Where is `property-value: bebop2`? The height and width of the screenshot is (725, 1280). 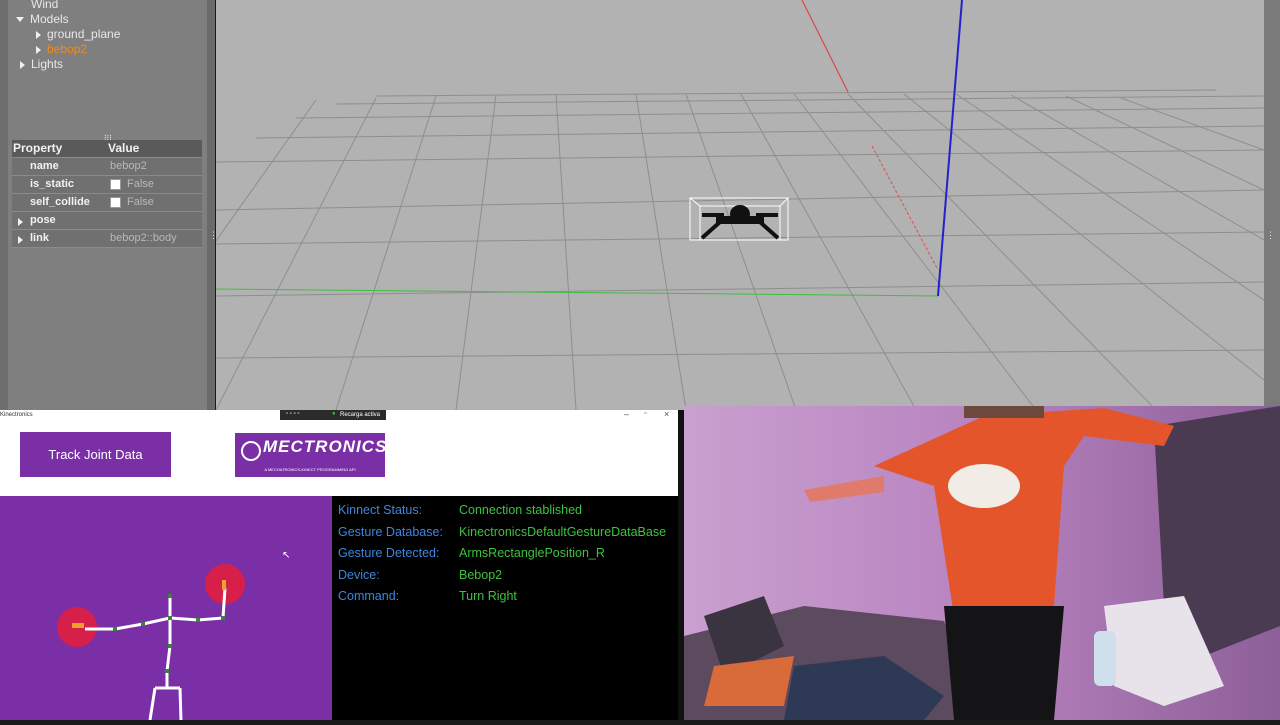 property-value: bebop2 is located at coordinates (128, 166).